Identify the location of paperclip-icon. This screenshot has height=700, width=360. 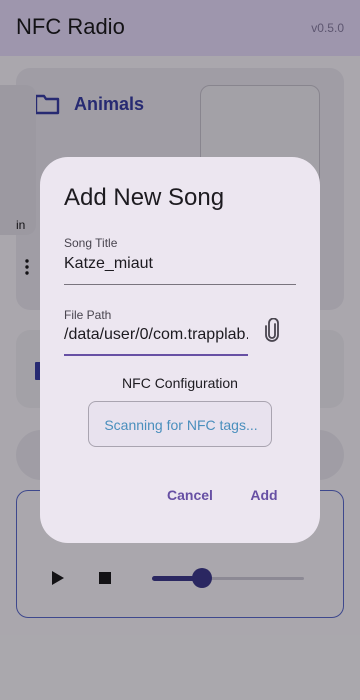
(272, 330).